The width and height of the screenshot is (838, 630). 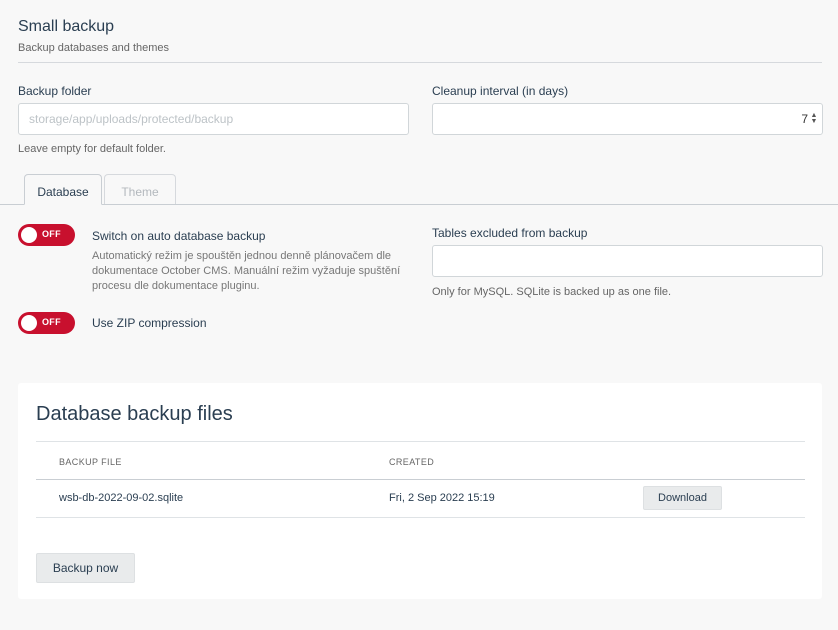 What do you see at coordinates (121, 498) in the screenshot?
I see `backup-file-name: wsb-db-2022-09-02.sqlite` at bounding box center [121, 498].